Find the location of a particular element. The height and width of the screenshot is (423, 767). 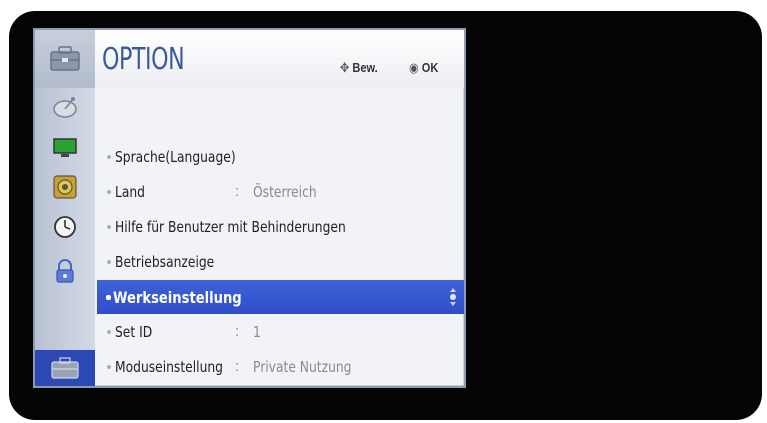

menu-item-label: Werkseinstellung is located at coordinates (177, 297).